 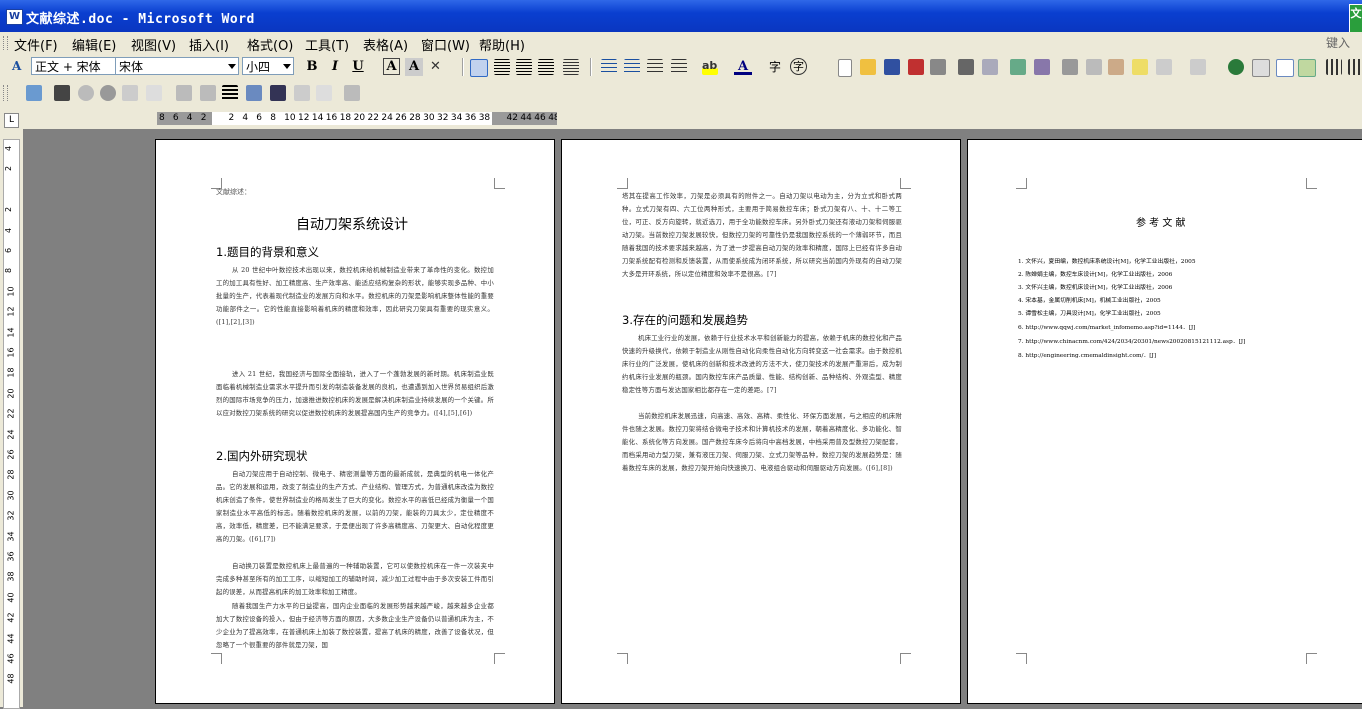 What do you see at coordinates (209, 44) in the screenshot?
I see `menu-insert: 插入(I)` at bounding box center [209, 44].